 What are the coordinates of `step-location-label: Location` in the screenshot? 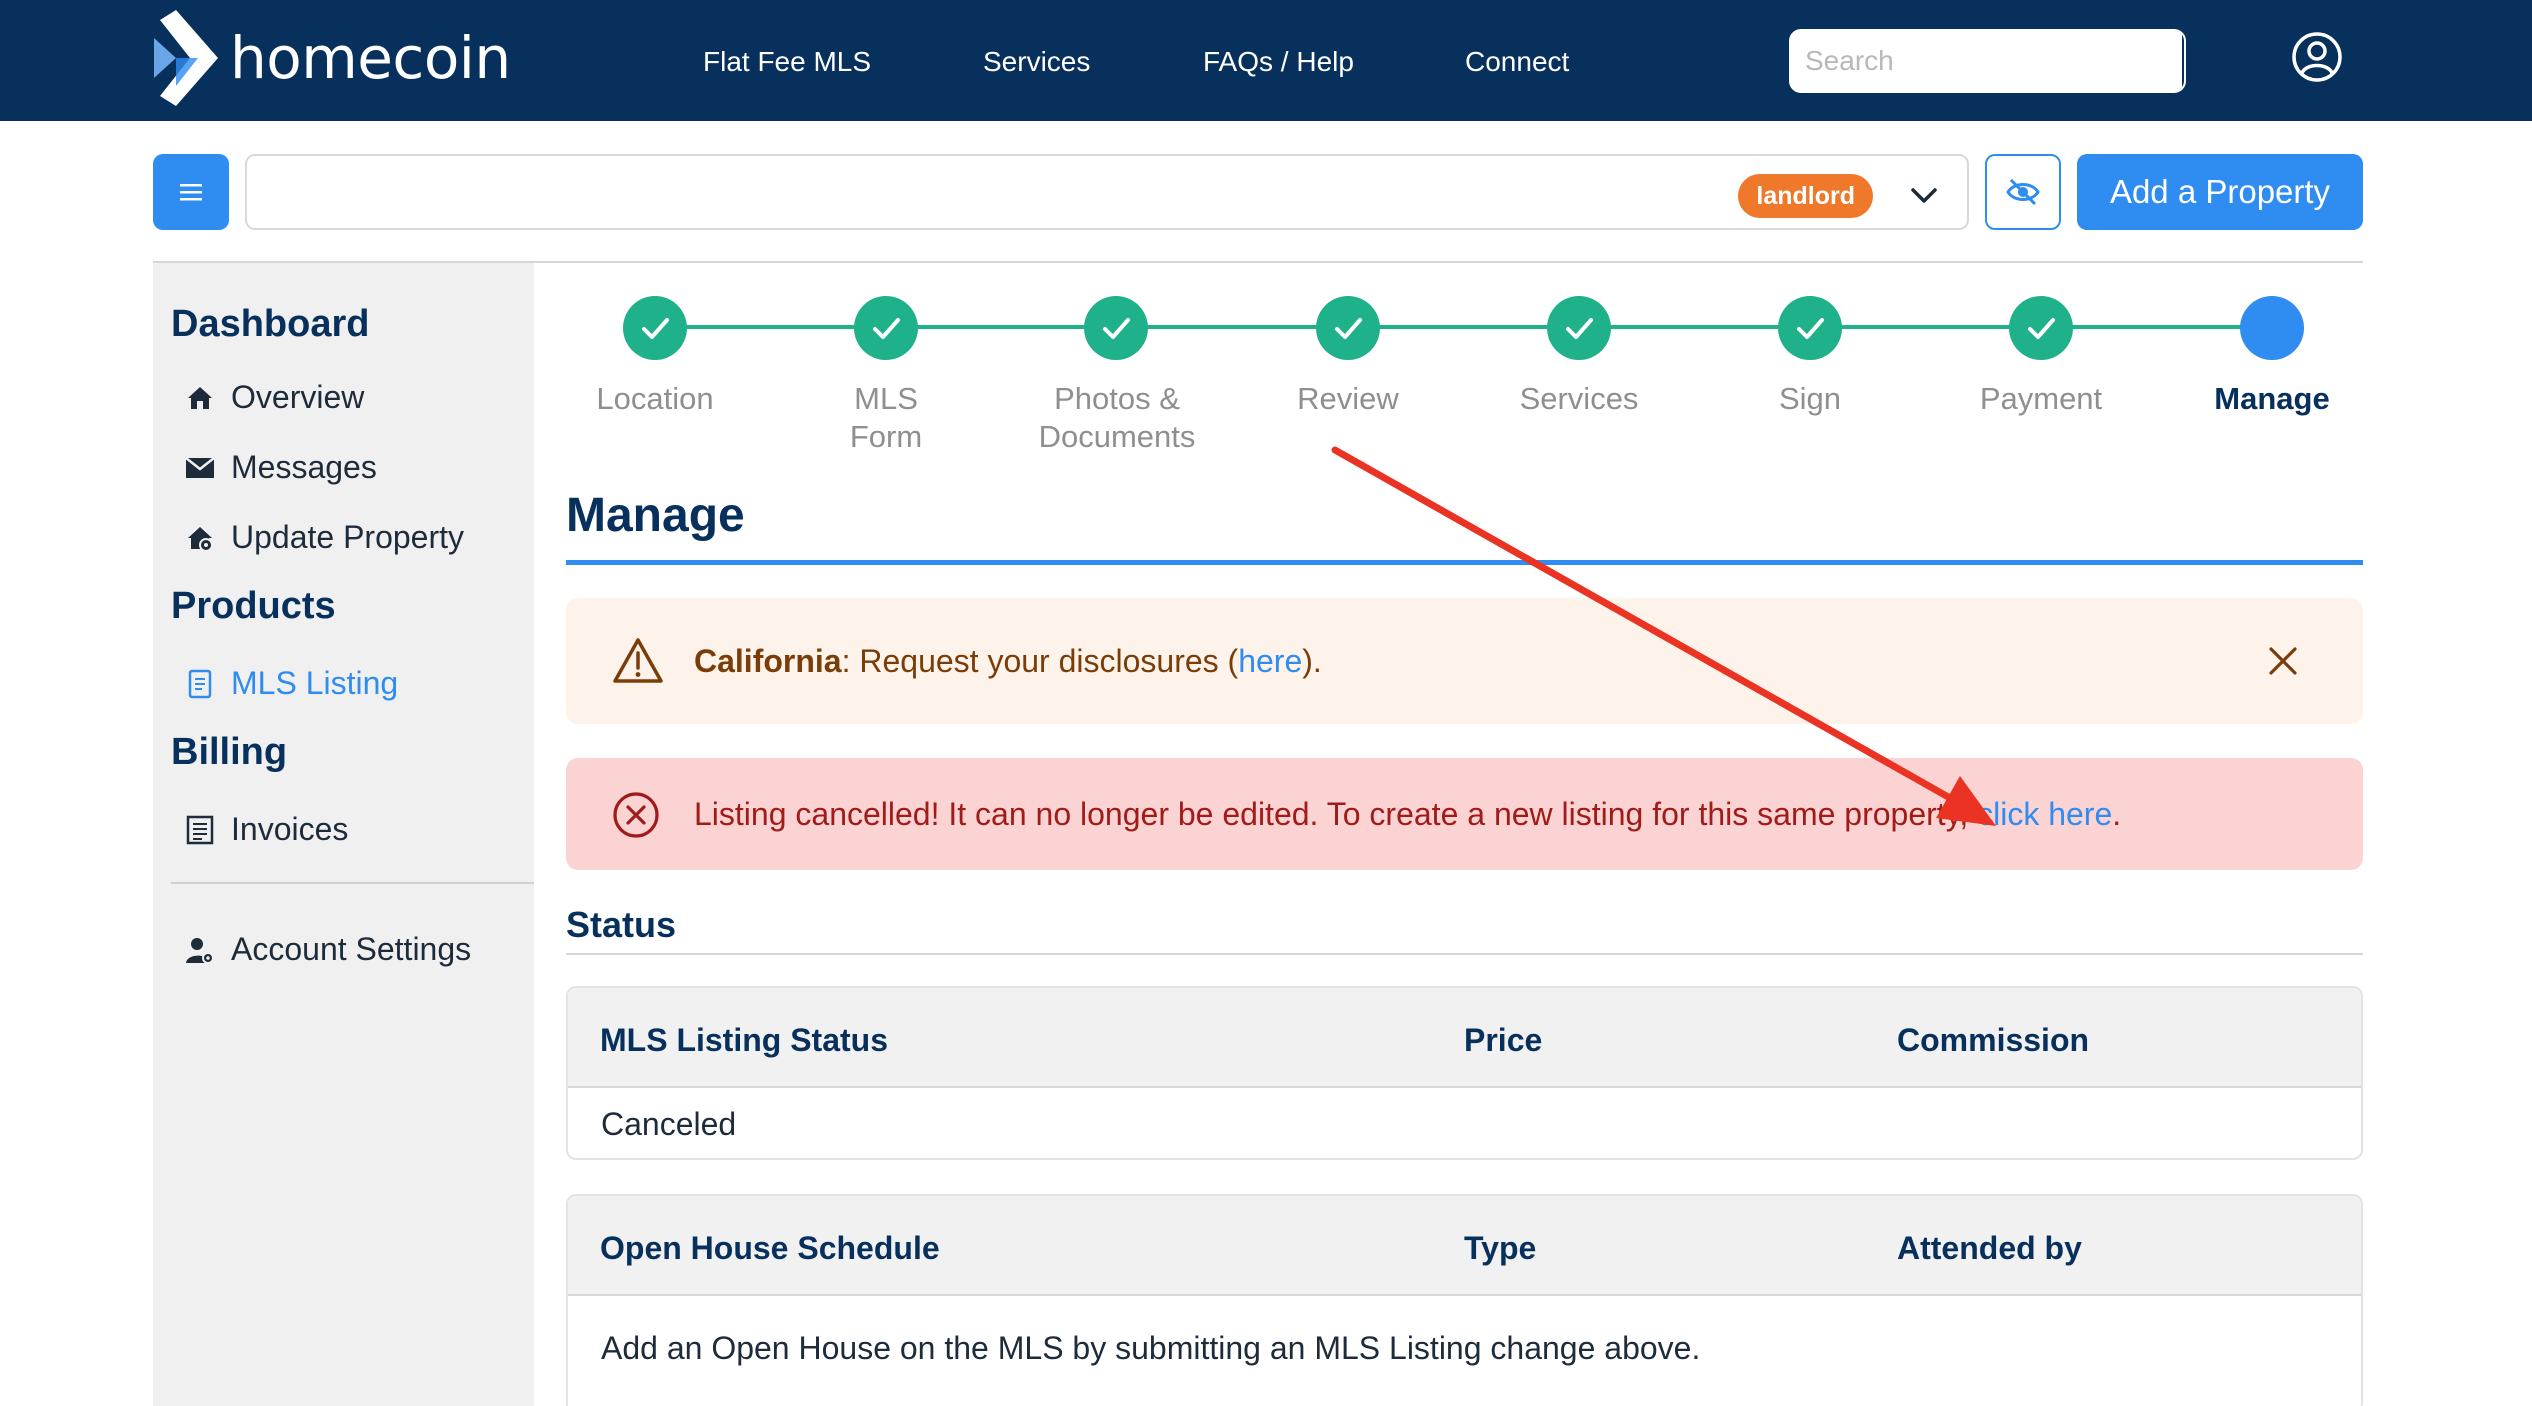 It's located at (655, 399).